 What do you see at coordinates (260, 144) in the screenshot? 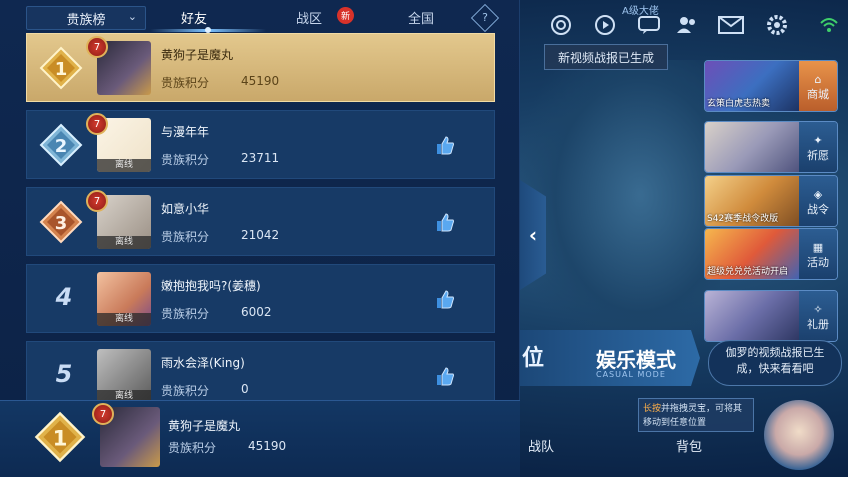
I see `leaderboard-row: 2 离线 7 与漫年年 贵族积分 23711` at bounding box center [260, 144].